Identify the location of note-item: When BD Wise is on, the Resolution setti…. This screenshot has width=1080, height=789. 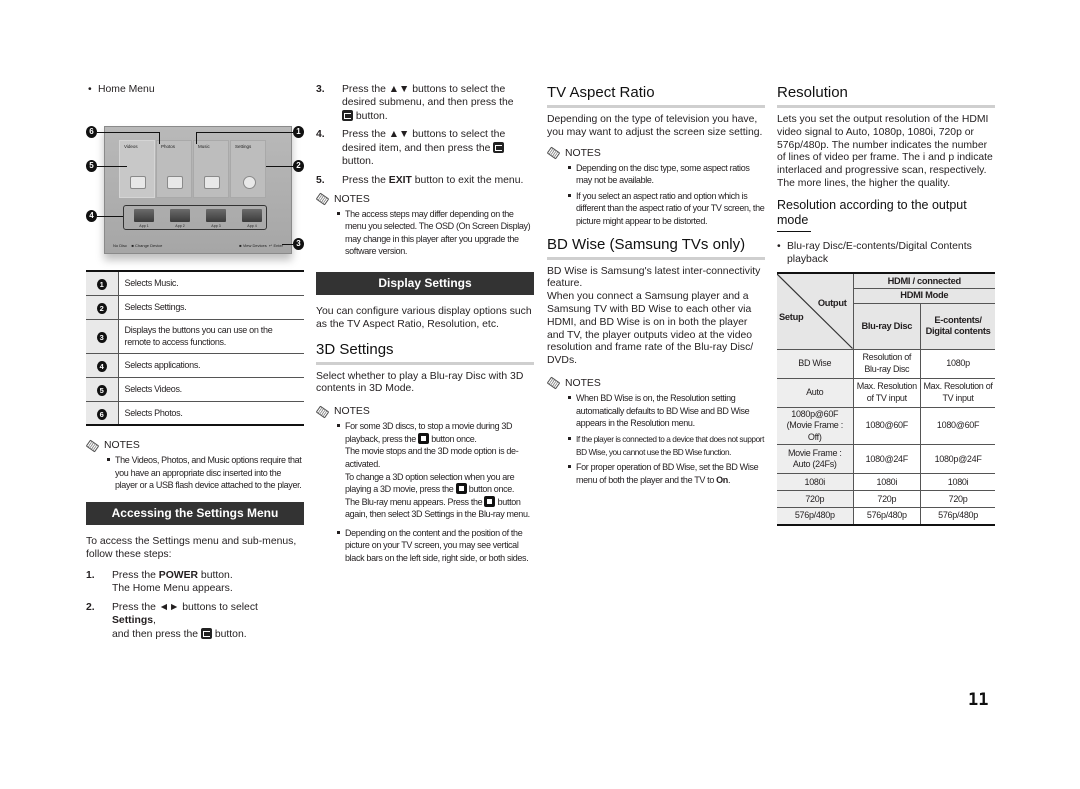
(666, 411).